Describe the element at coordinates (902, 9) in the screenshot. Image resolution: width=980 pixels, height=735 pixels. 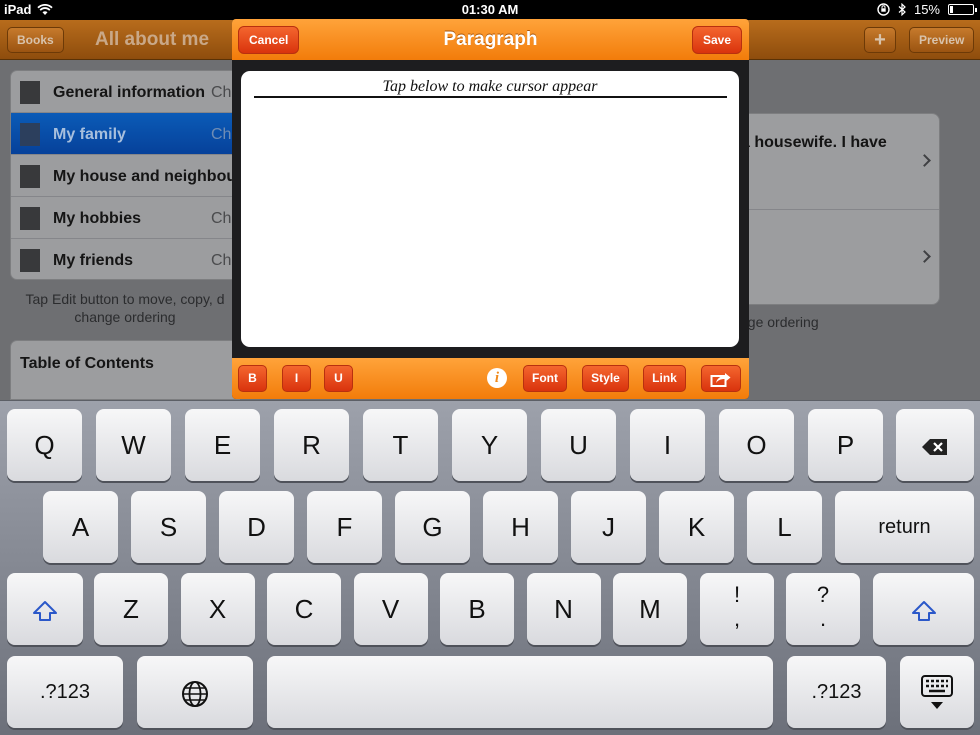
I see `bluetooth-icon` at that location.